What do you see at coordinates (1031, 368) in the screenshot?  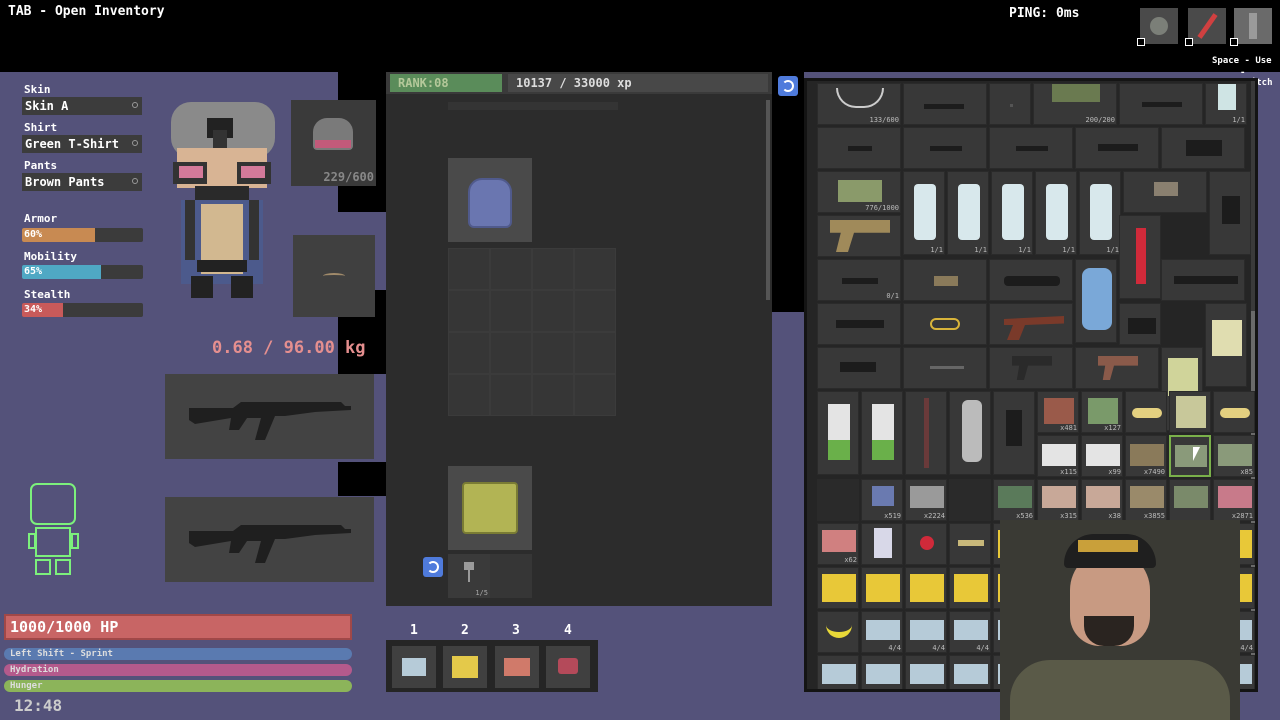 I see `inventory-item-handgun` at bounding box center [1031, 368].